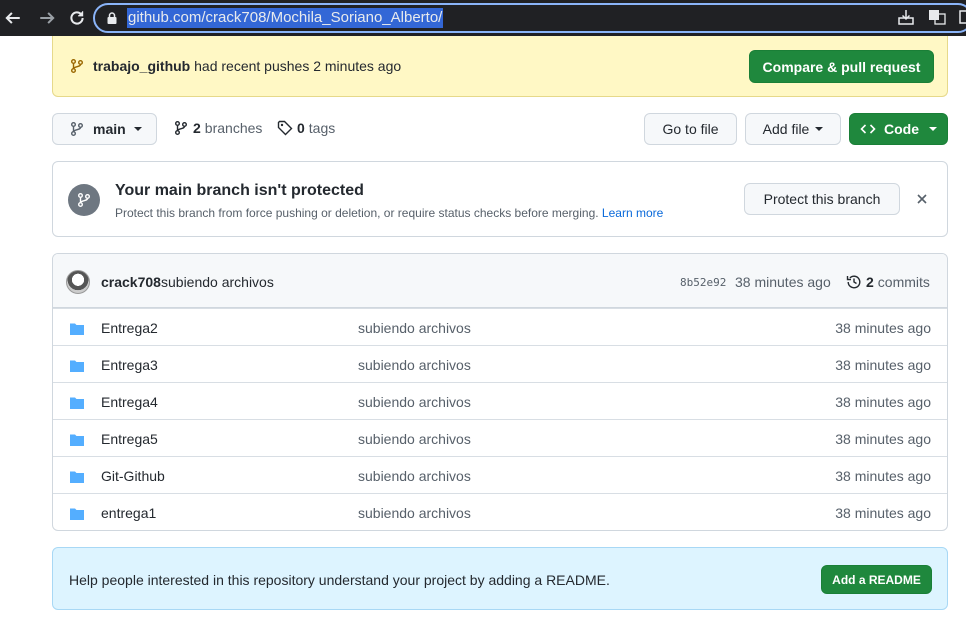 The height and width of the screenshot is (636, 966). I want to click on file-name: Entrega5, so click(129, 439).